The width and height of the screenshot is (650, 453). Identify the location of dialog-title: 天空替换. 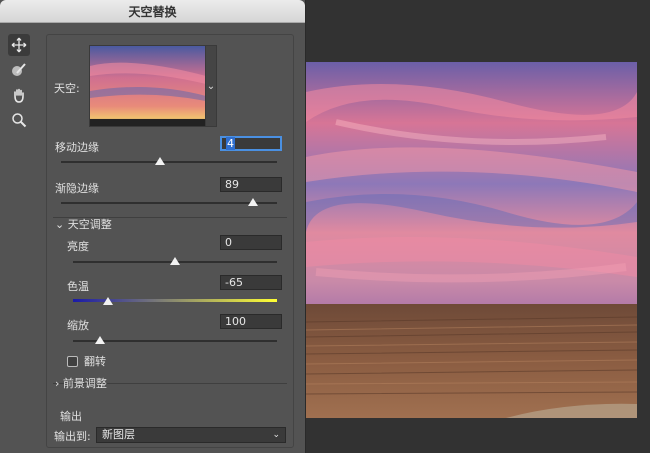
(152, 12).